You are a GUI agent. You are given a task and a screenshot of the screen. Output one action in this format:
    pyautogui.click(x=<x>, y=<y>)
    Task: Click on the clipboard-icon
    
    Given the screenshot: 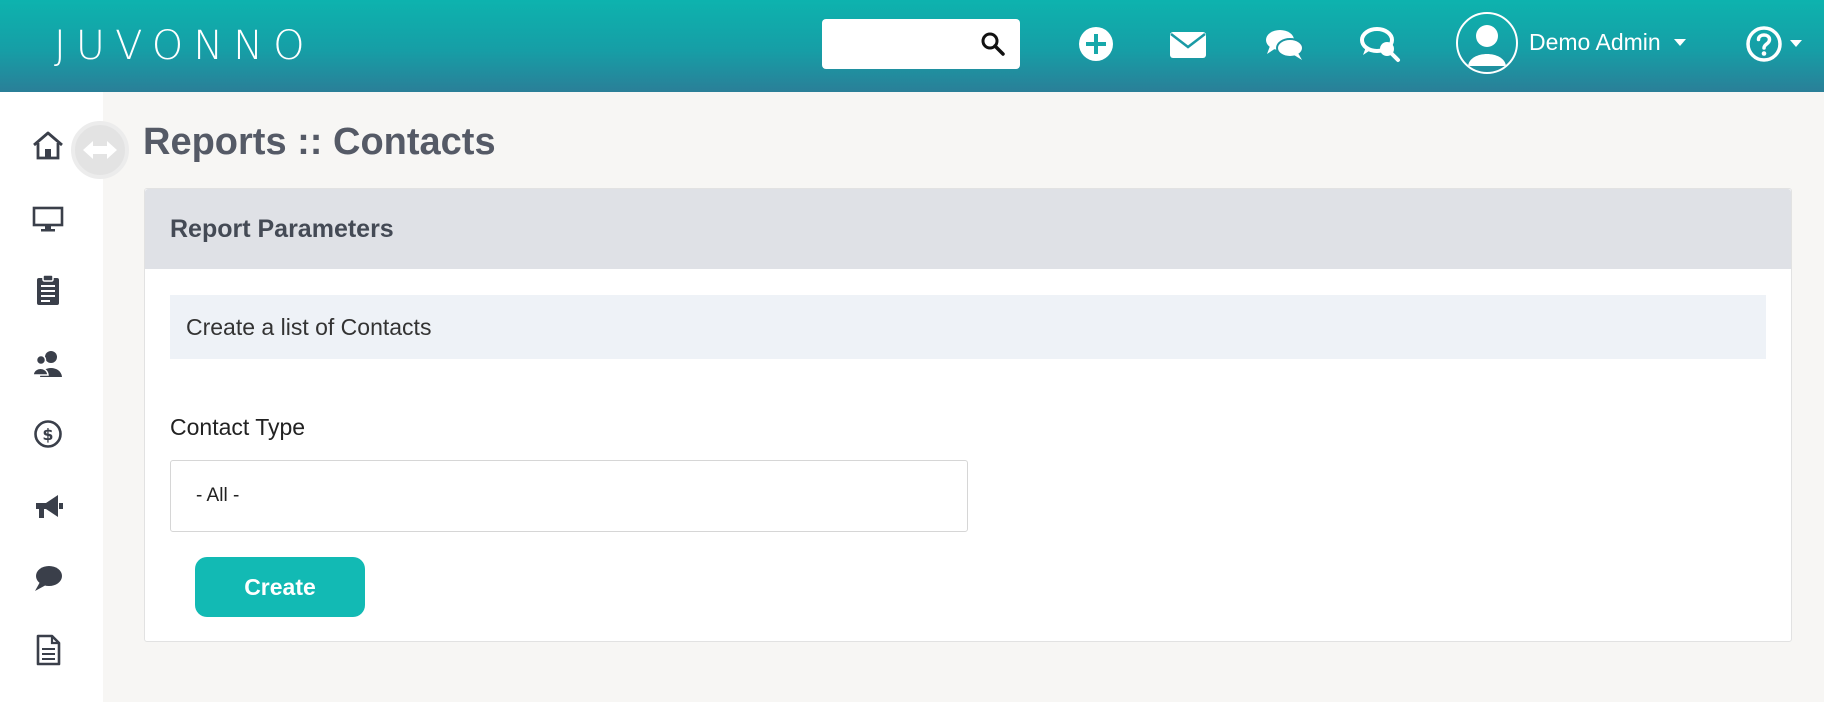 What is the action you would take?
    pyautogui.click(x=48, y=290)
    